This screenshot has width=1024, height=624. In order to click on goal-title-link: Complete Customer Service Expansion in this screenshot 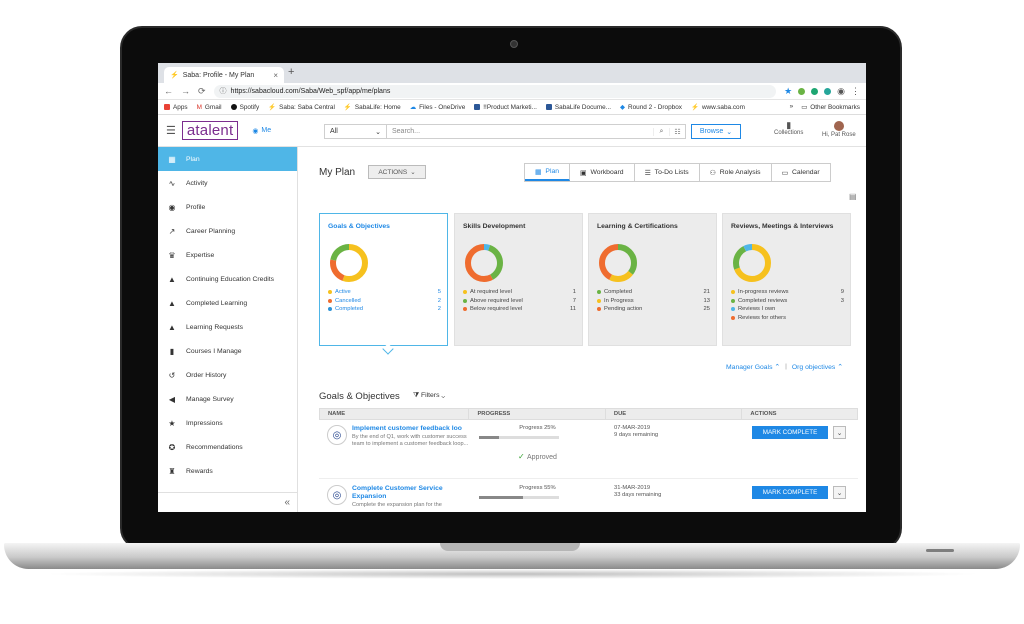, I will do `click(410, 493)`.